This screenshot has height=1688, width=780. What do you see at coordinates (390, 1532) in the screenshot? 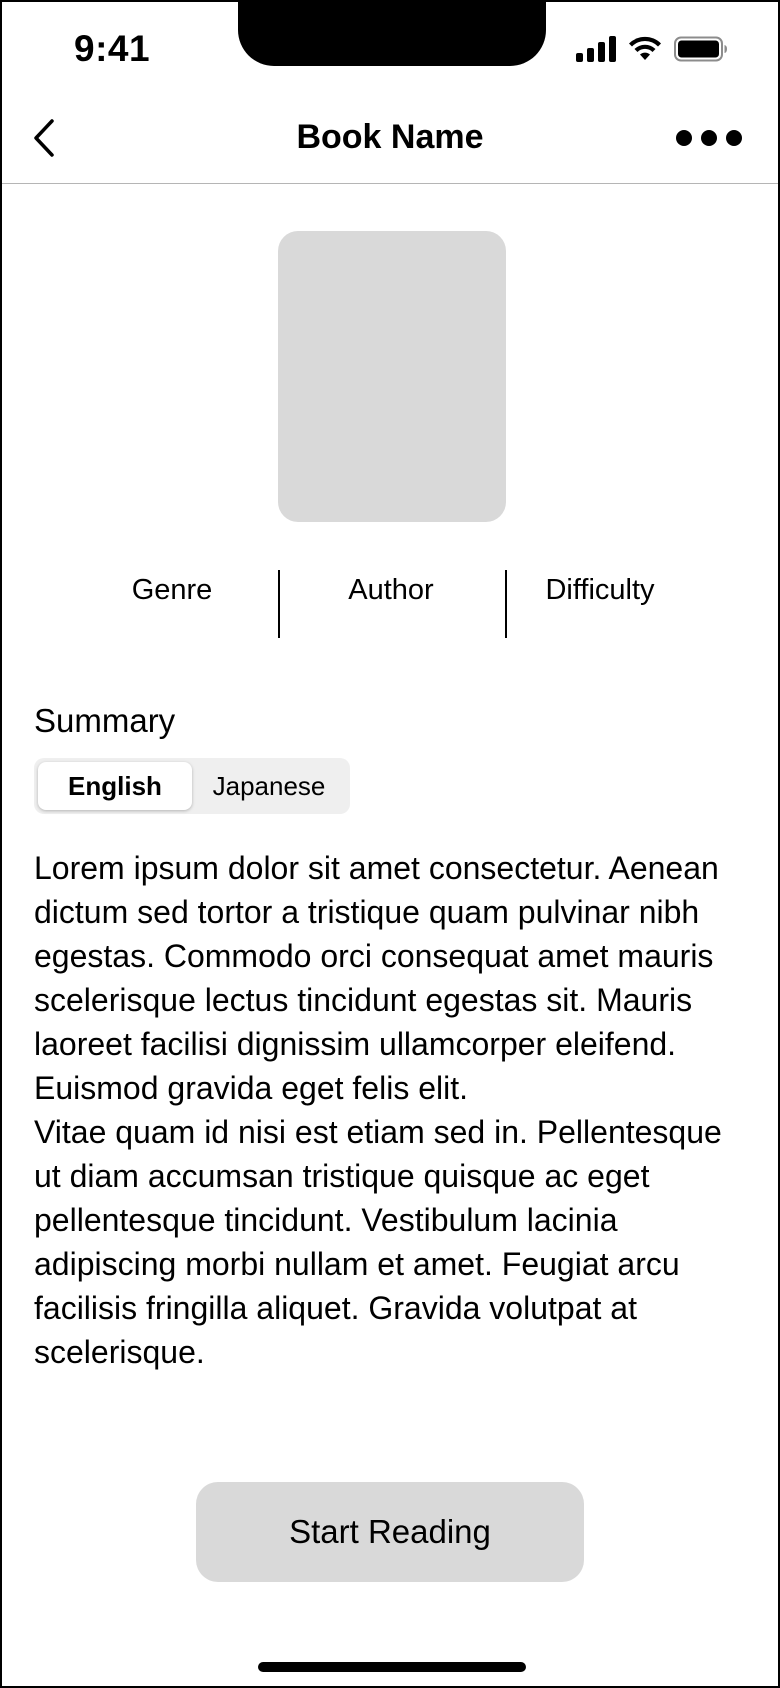
I see `start-reading-button: Start Reading` at bounding box center [390, 1532].